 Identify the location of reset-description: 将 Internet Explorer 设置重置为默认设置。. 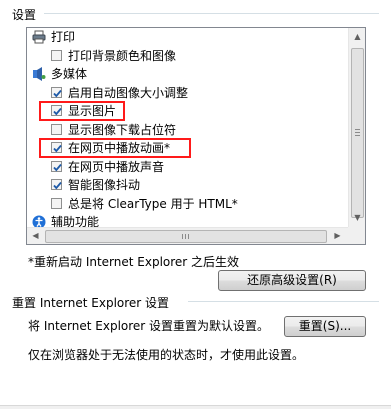
(149, 326).